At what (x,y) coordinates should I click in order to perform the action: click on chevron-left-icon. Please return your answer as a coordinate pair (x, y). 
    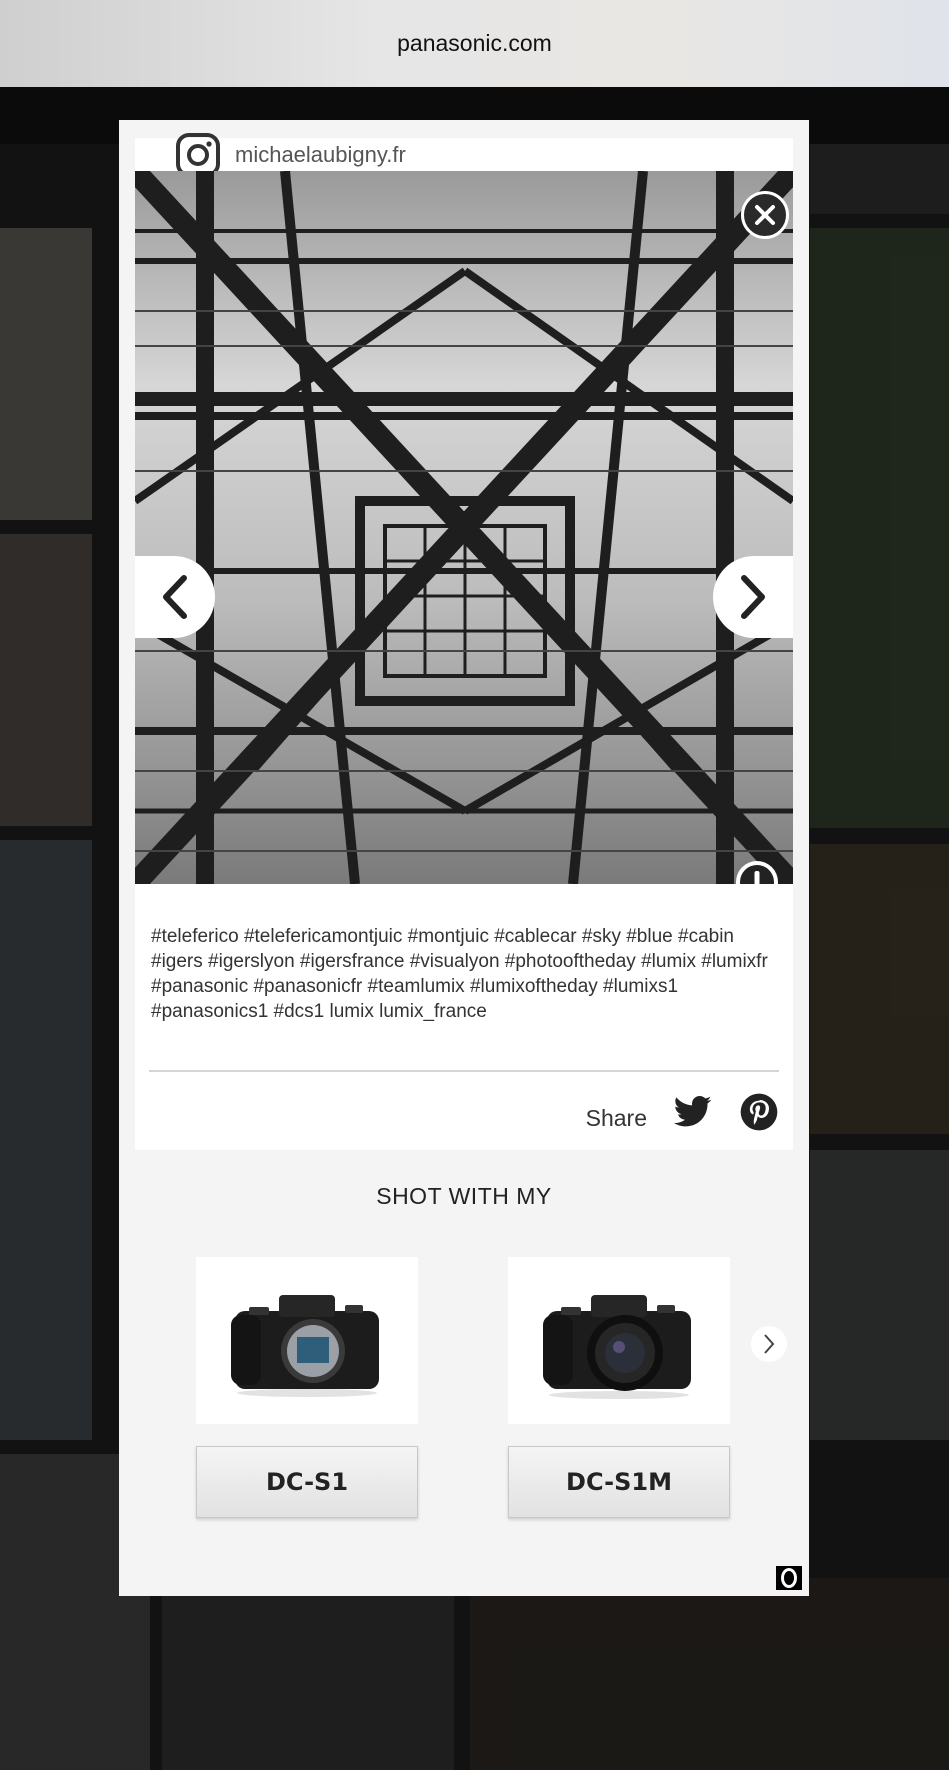
    Looking at the image, I should click on (175, 597).